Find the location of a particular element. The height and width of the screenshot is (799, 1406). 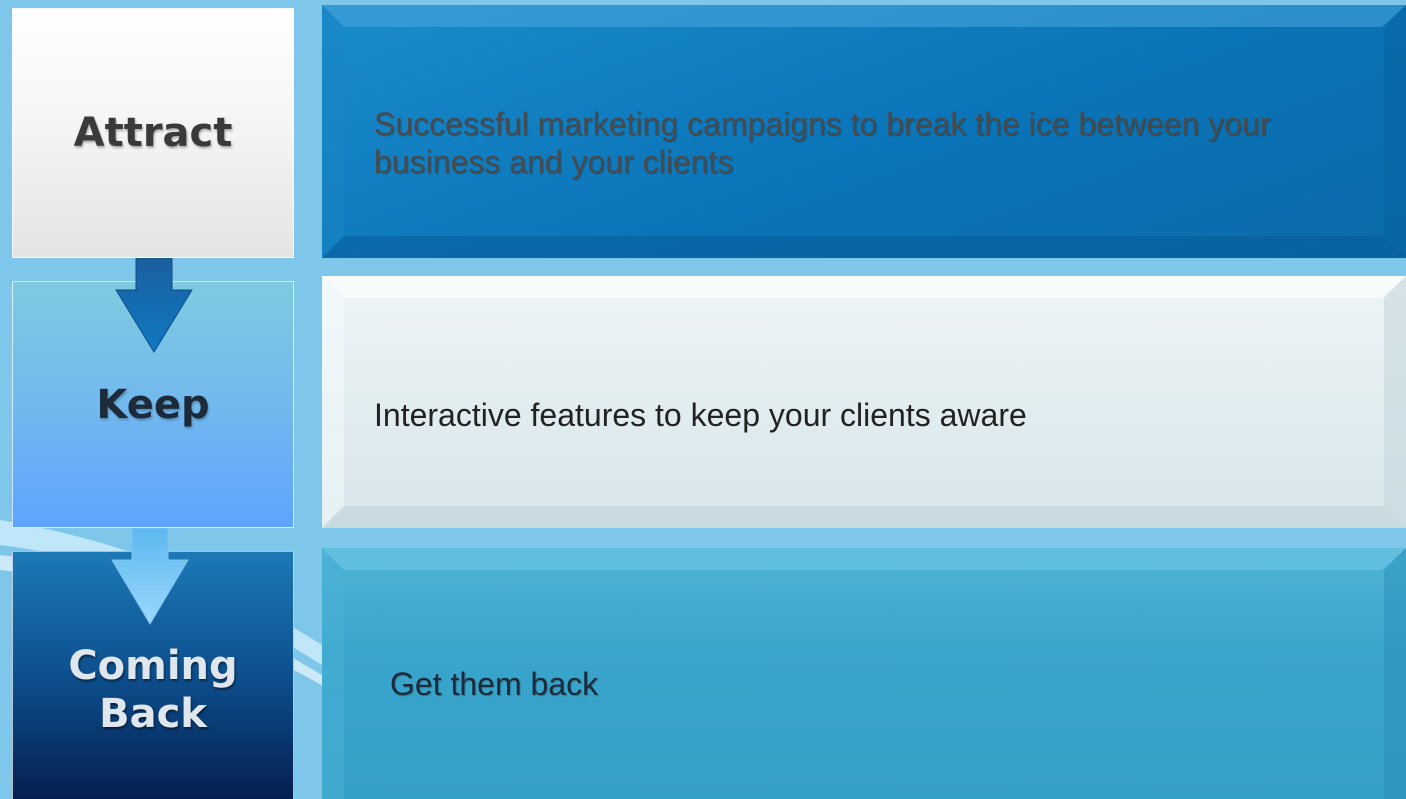

step-description-coming-back: Get them back is located at coordinates (494, 684).